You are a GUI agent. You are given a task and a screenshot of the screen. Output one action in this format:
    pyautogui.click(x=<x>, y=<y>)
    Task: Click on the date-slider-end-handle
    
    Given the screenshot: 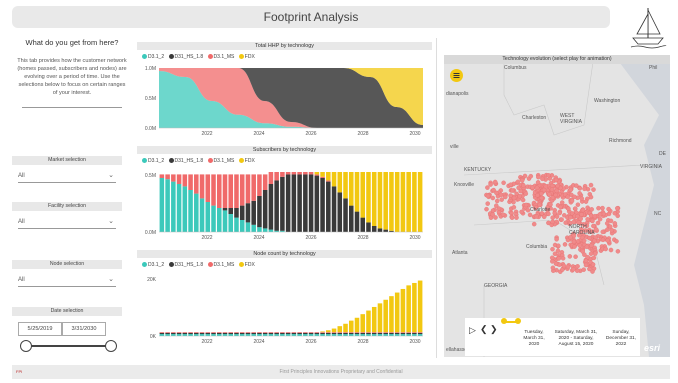 What is the action you would take?
    pyautogui.click(x=111, y=346)
    